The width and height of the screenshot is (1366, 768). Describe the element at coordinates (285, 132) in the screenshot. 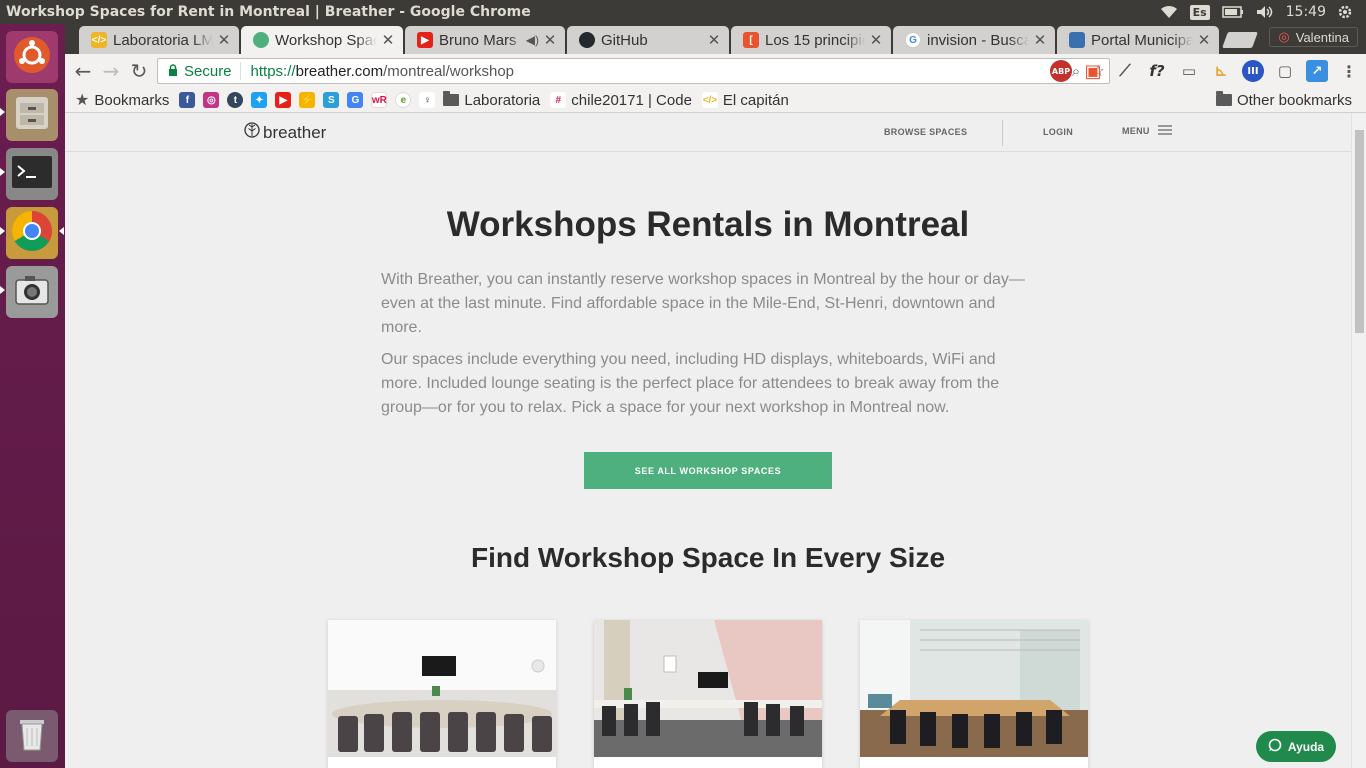

I see `breather-logo: breather` at that location.